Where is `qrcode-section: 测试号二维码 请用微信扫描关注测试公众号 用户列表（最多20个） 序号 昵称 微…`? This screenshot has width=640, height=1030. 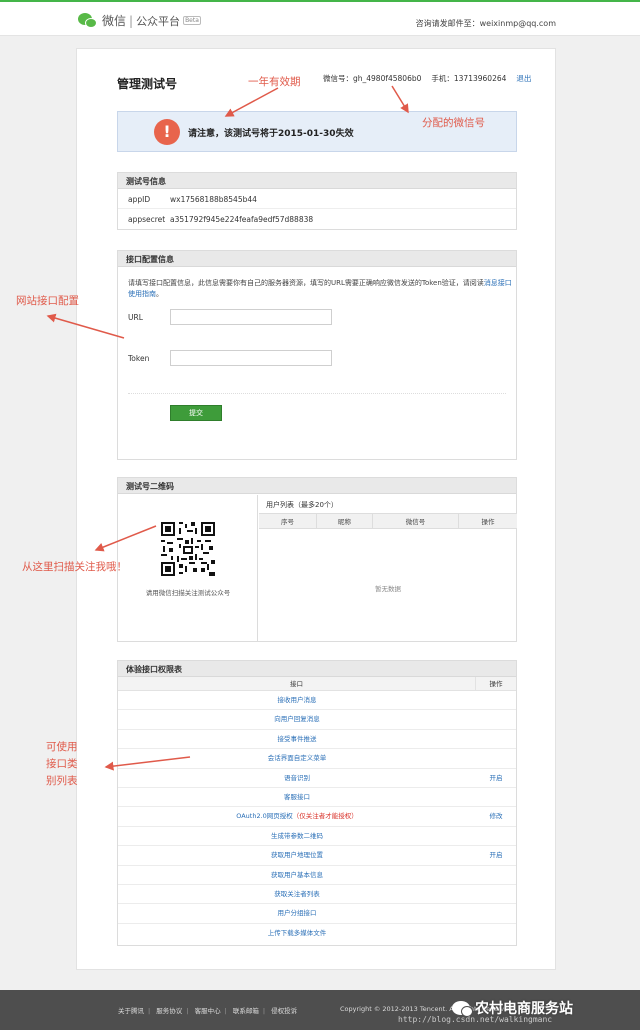
qrcode-section: 测试号二维码 请用微信扫描关注测试公众号 用户列表（最多20个） 序号 昵称 微… is located at coordinates (317, 559).